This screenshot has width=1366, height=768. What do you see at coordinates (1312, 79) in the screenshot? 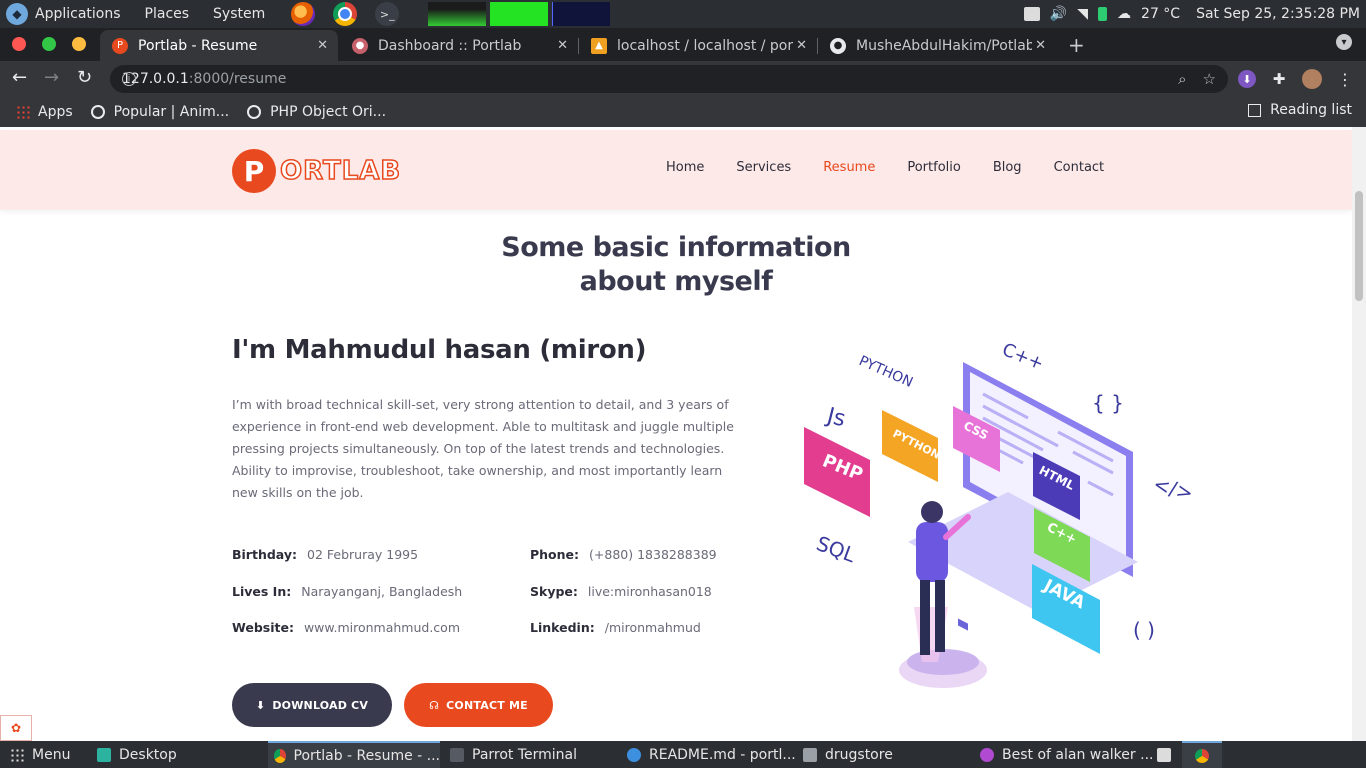
I see `profile-avatar` at bounding box center [1312, 79].